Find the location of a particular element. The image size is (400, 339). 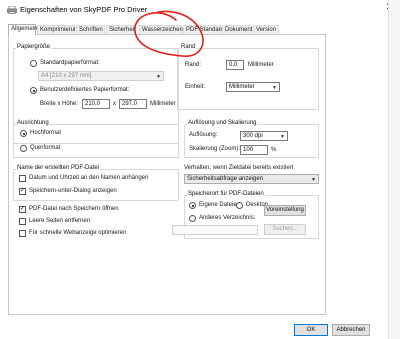

paper-unit-label: Millimeter is located at coordinates (163, 104).